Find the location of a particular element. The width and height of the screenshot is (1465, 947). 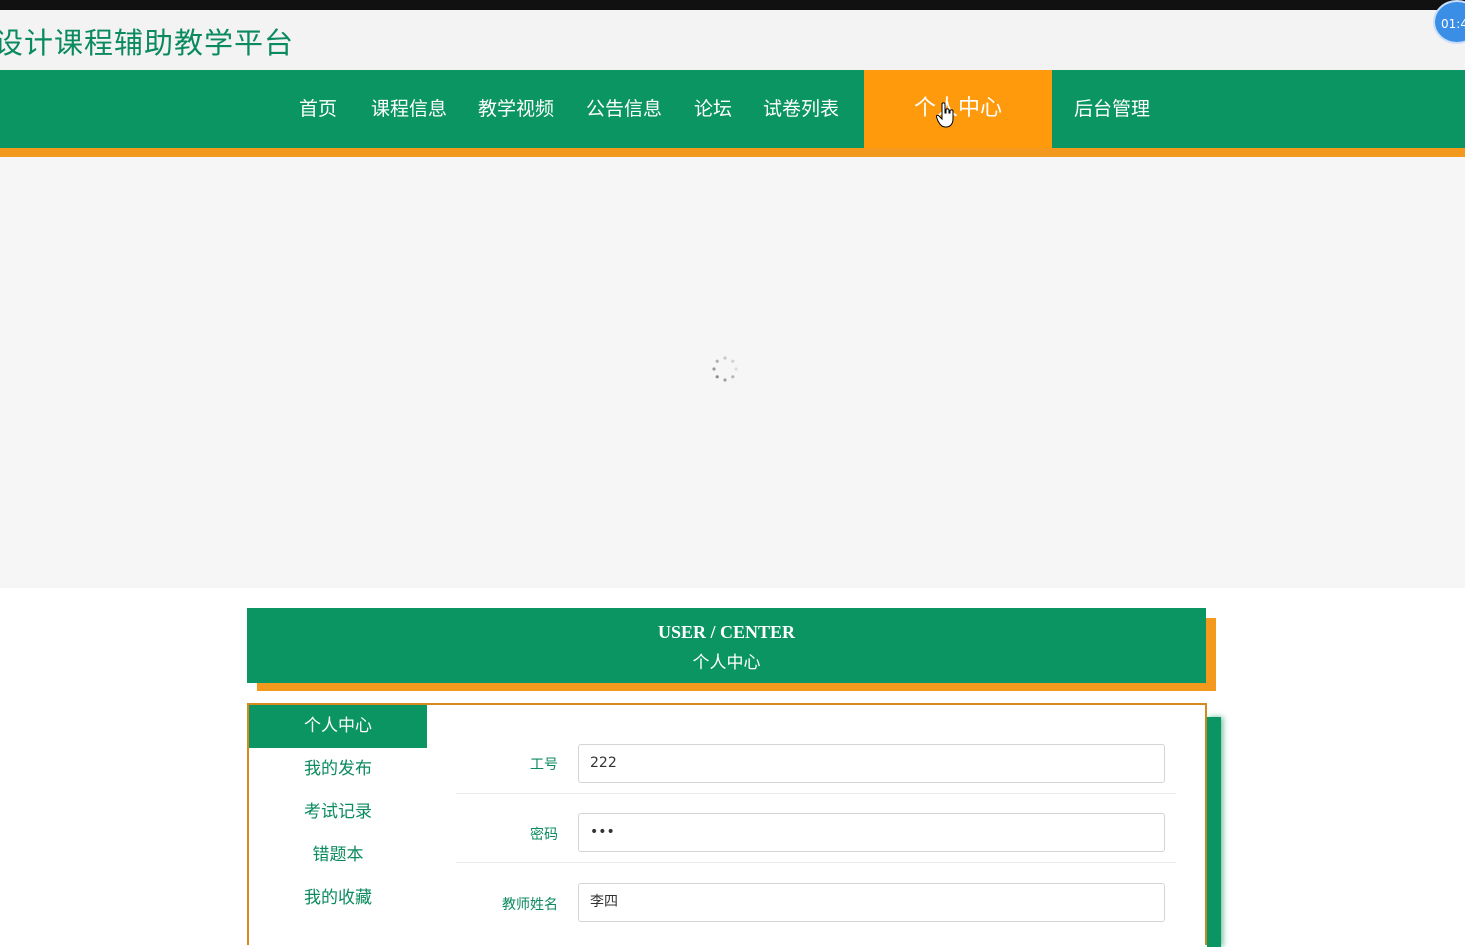

user-sidebar: 个人中心 我的发布 考试记录 错题本 我的收藏 is located at coordinates (338, 824).